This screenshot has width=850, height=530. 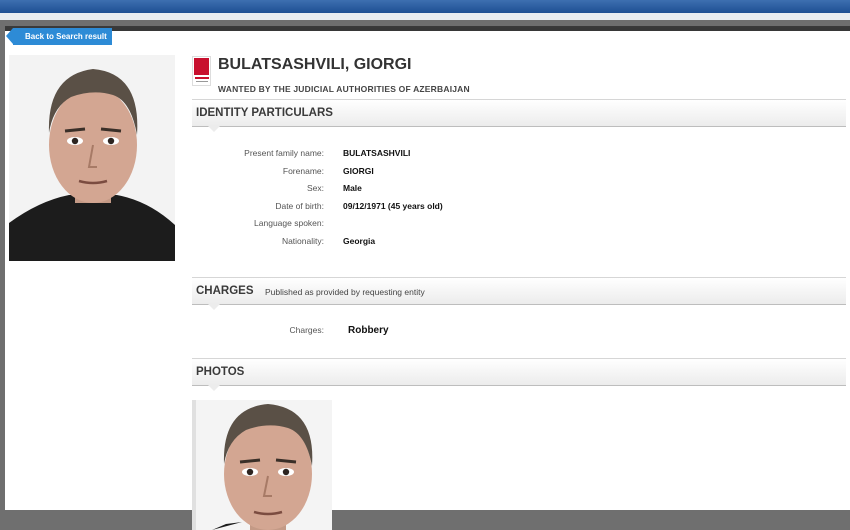 What do you see at coordinates (425, 6) in the screenshot?
I see `browser-top-bar` at bounding box center [425, 6].